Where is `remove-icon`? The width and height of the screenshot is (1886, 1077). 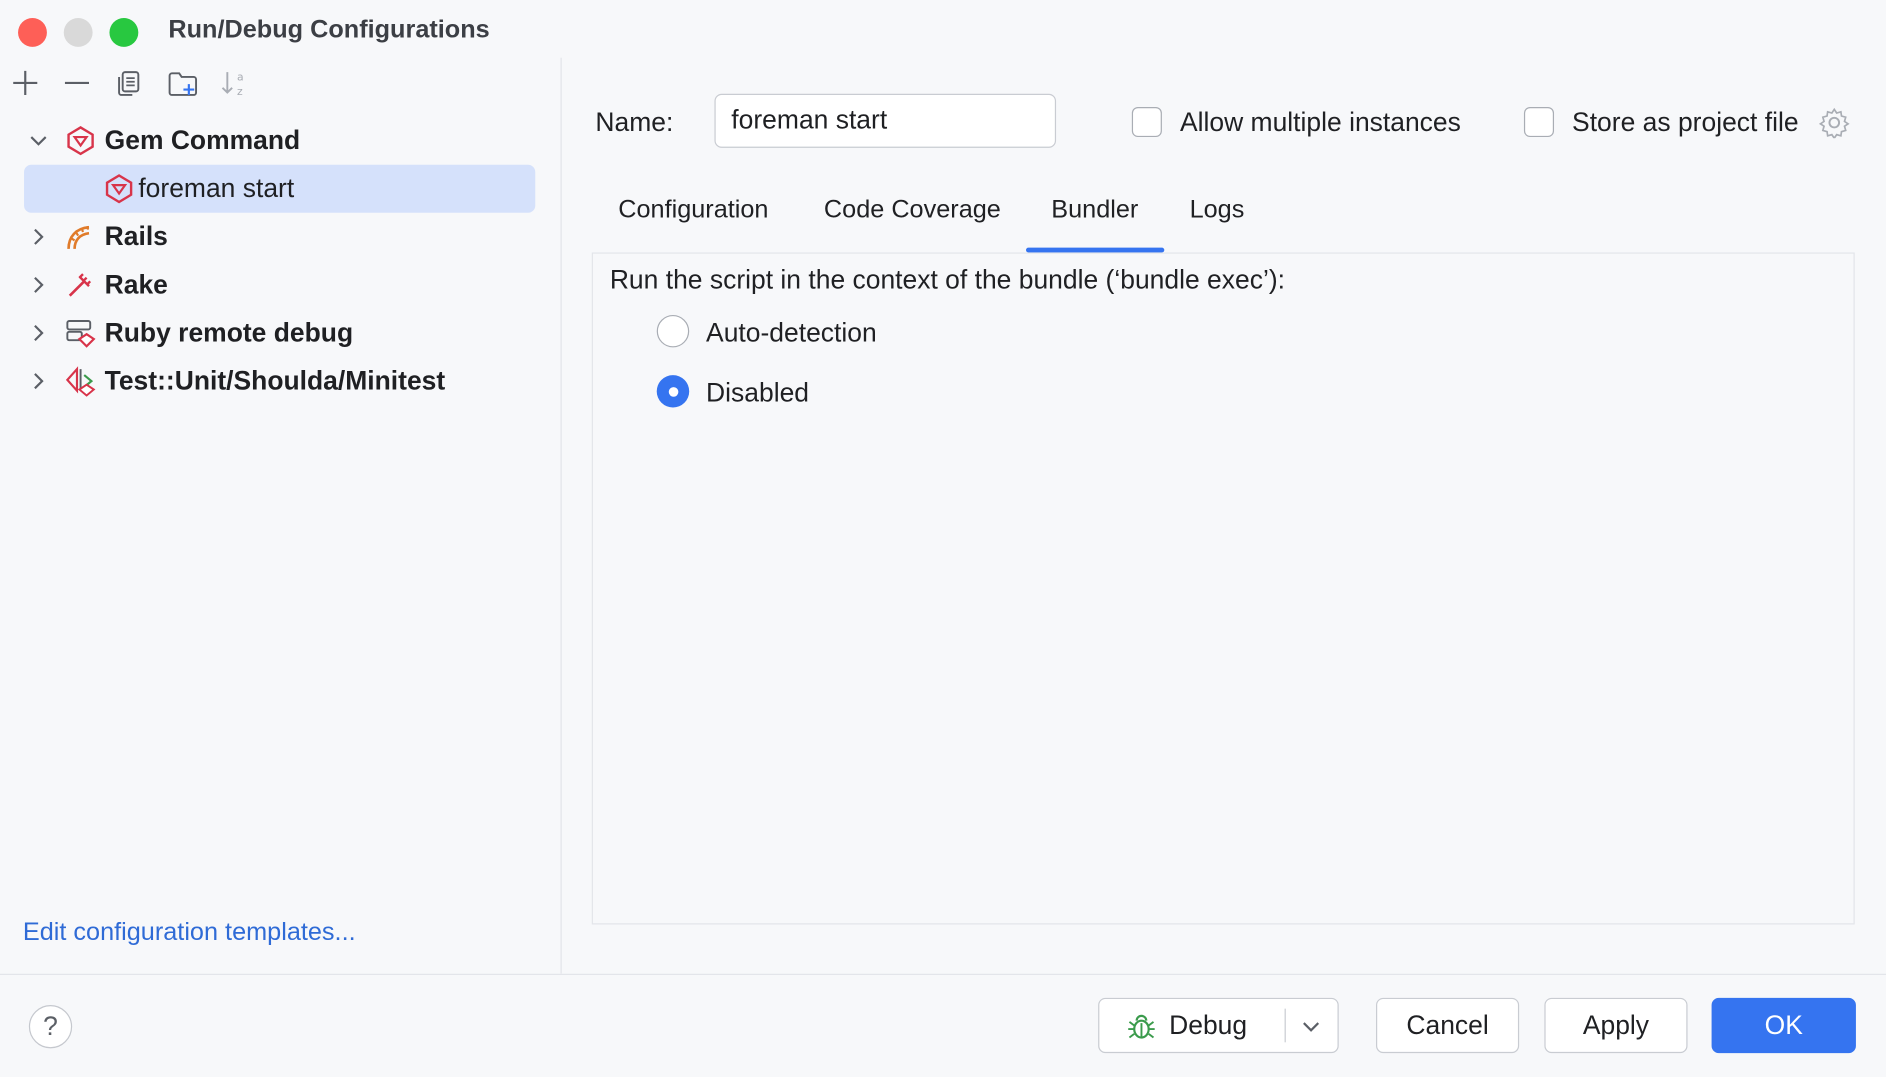
remove-icon is located at coordinates (76, 82).